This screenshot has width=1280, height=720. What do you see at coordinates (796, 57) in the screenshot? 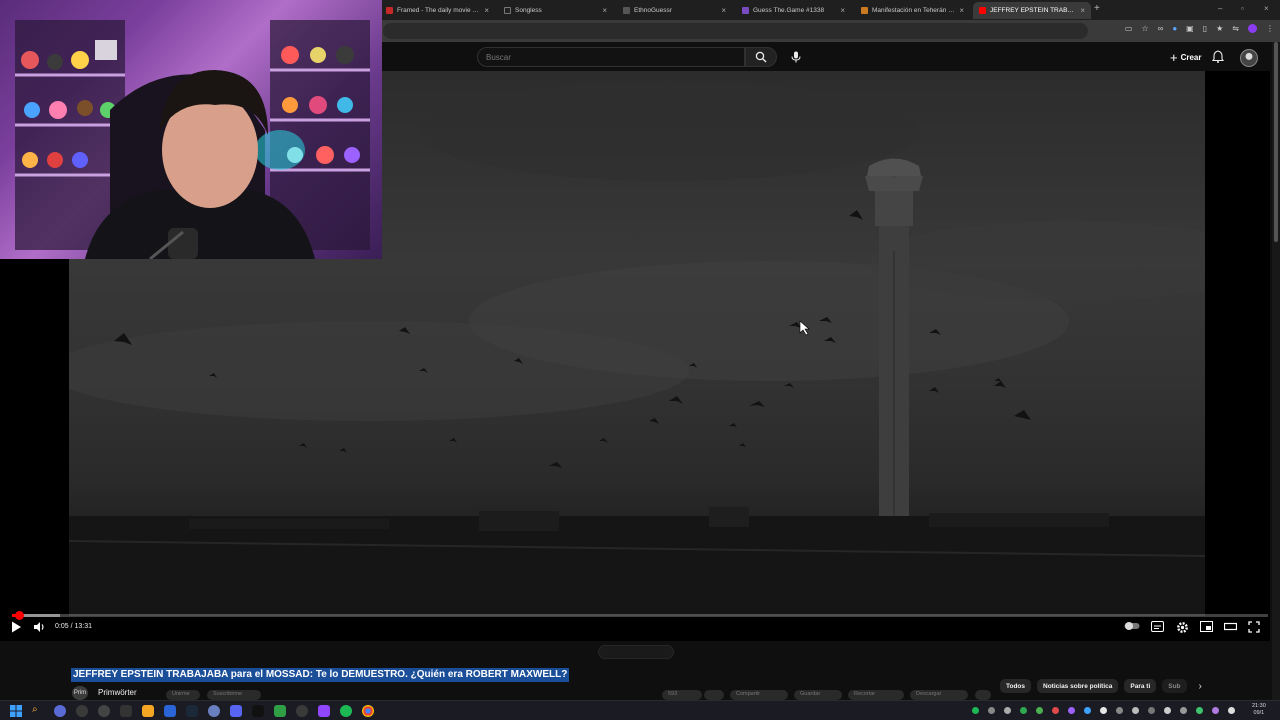
I see `voice-search-button` at bounding box center [796, 57].